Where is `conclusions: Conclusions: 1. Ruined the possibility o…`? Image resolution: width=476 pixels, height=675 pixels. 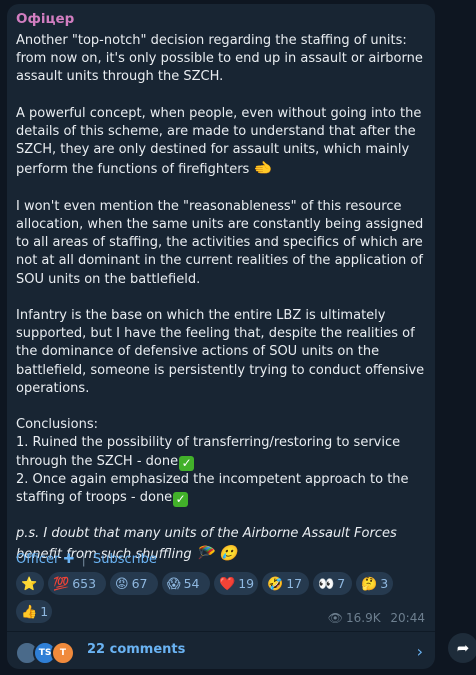 conclusions: Conclusions: 1. Ruined the possibility o… is located at coordinates (222, 462).